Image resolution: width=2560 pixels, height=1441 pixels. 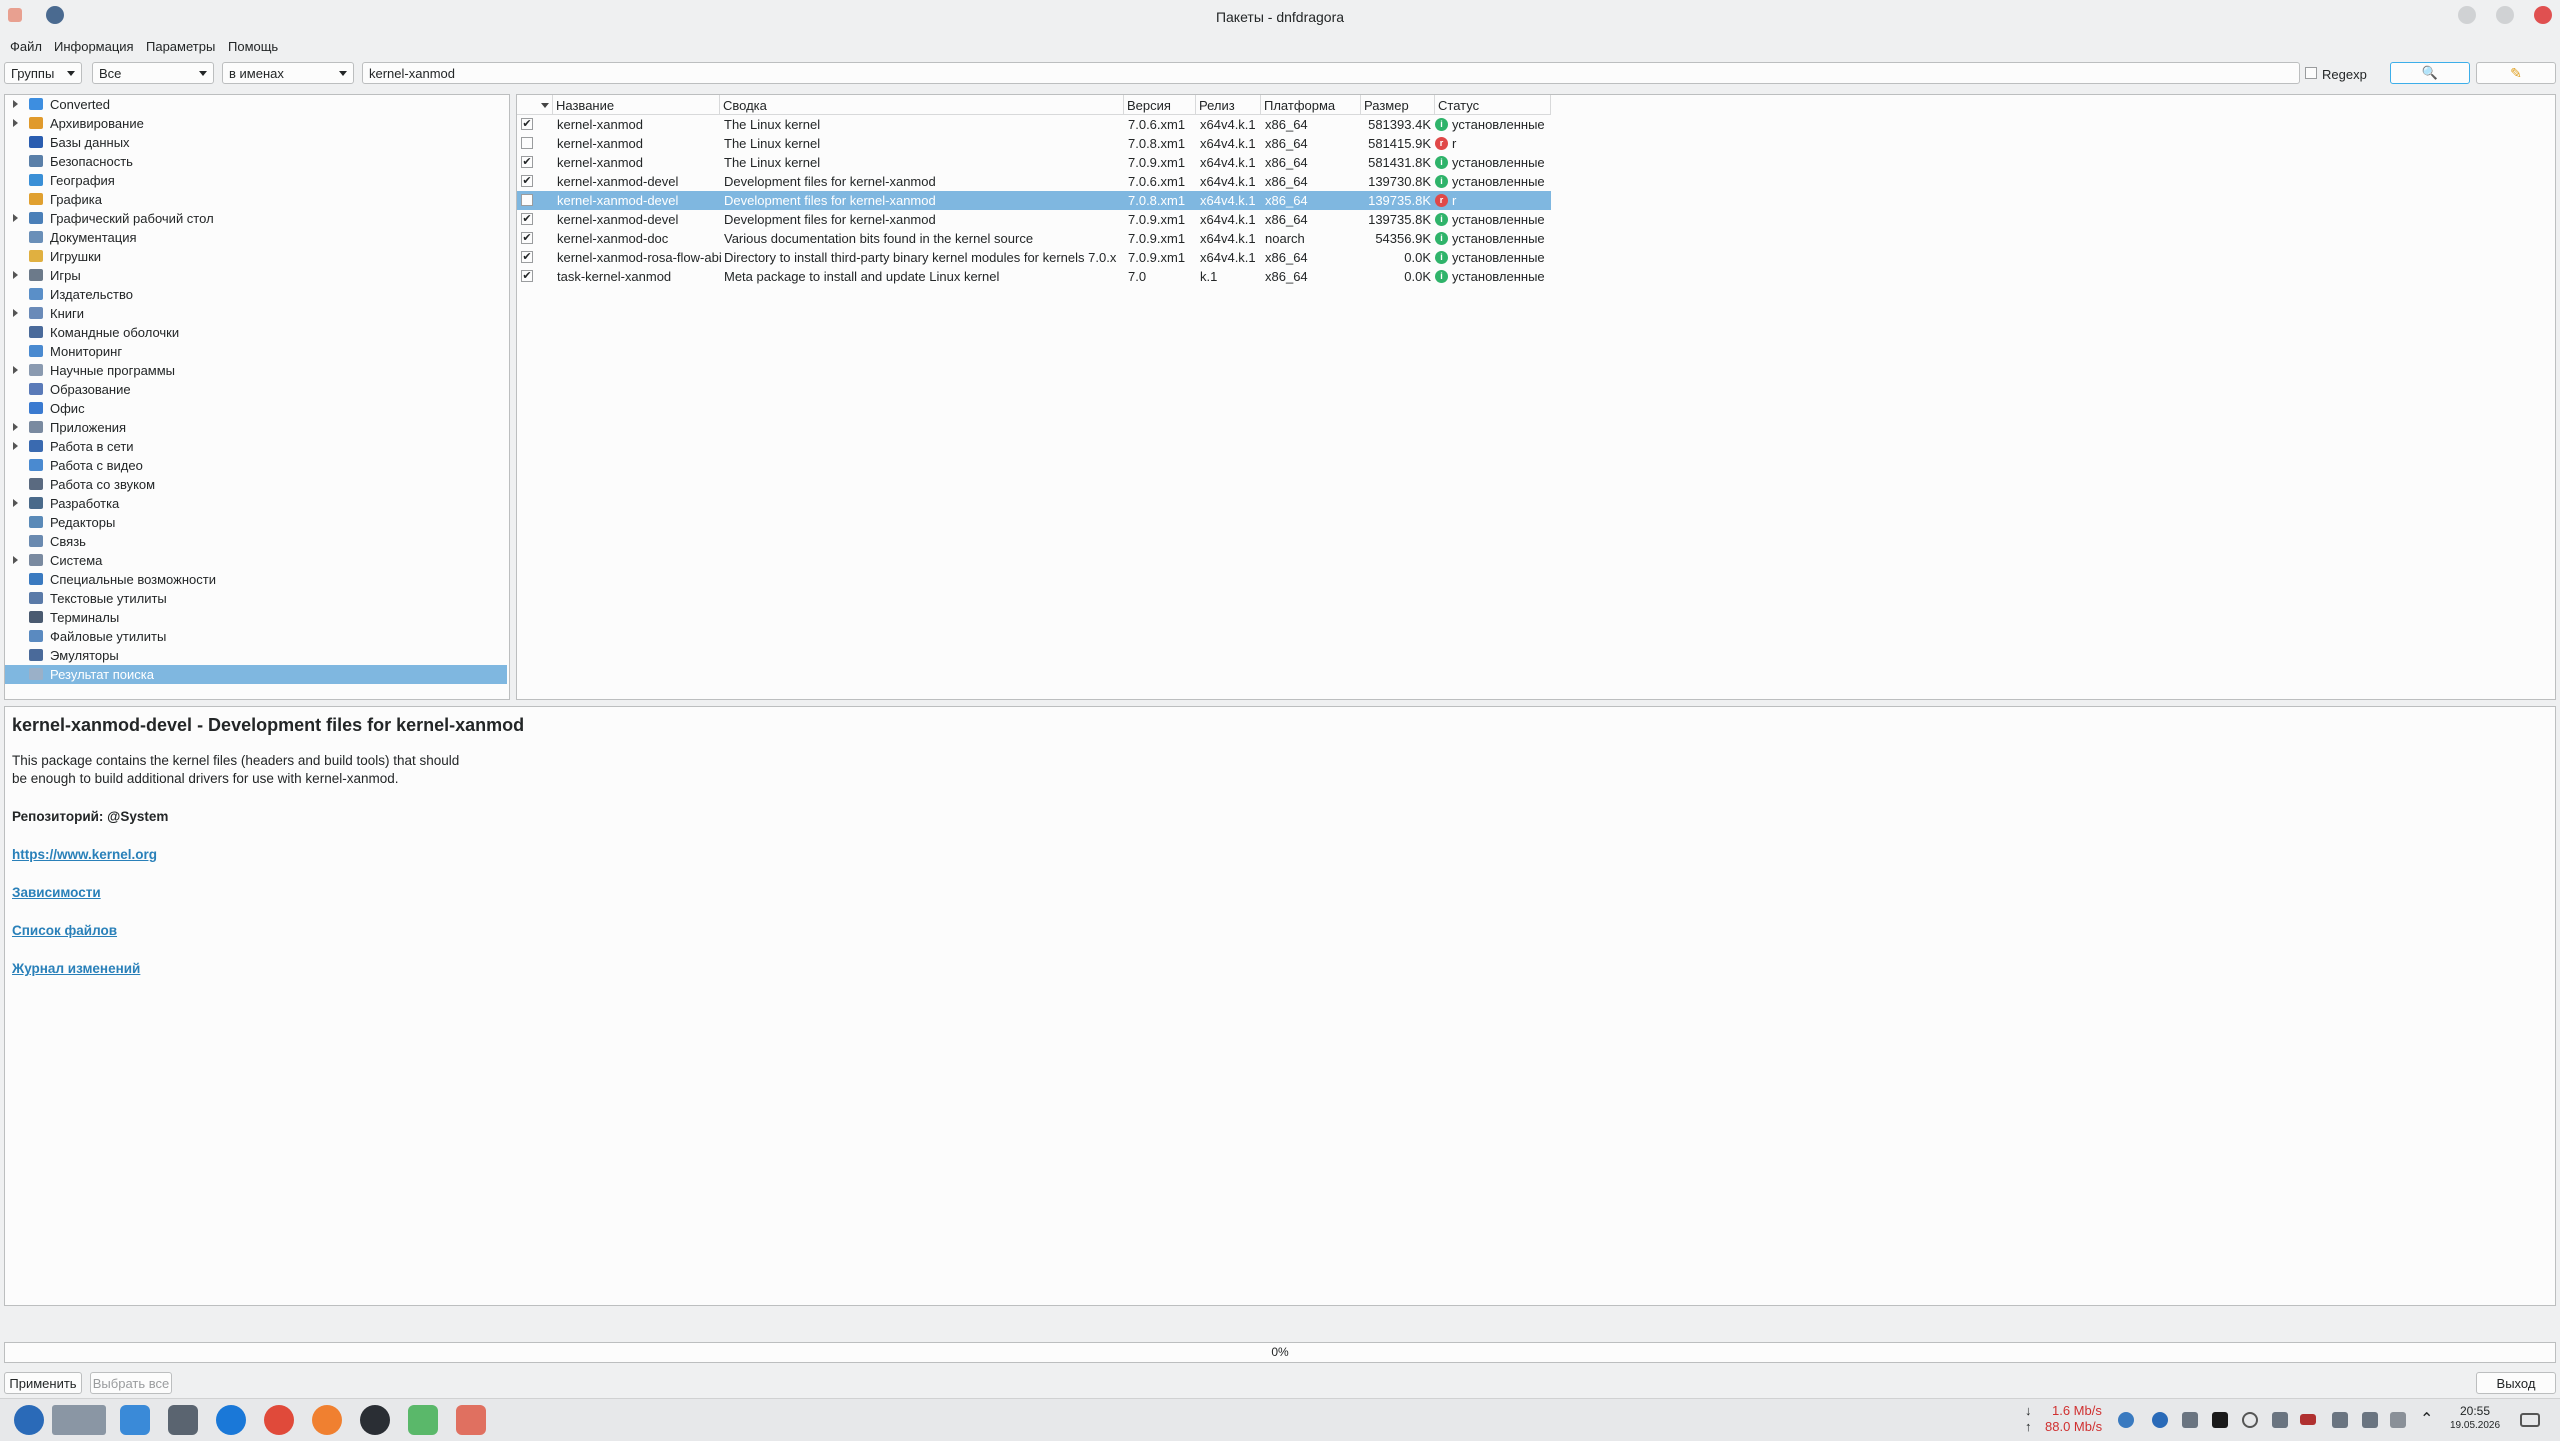 What do you see at coordinates (256, 161) in the screenshot?
I see `group-item: Безопасность` at bounding box center [256, 161].